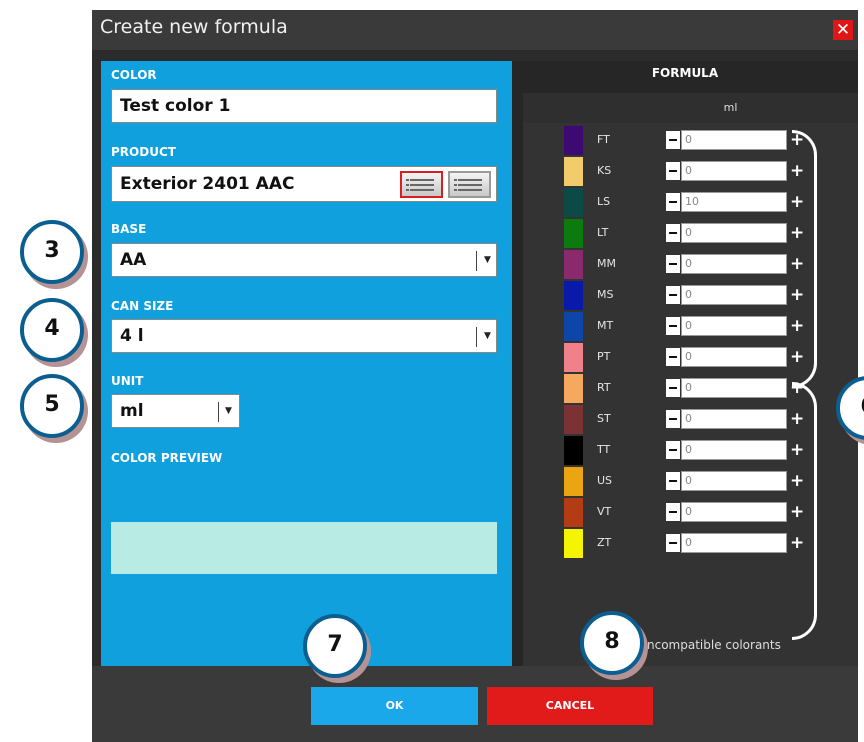 Image resolution: width=864 pixels, height=742 pixels. I want to click on unit-column-header: ml, so click(690, 108).